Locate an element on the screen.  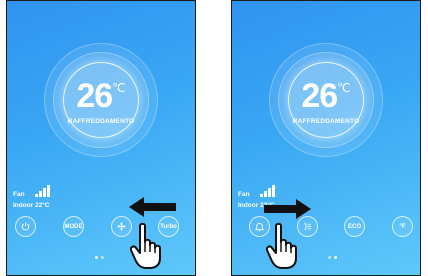
turbo-button: Turbo is located at coordinates (168, 226).